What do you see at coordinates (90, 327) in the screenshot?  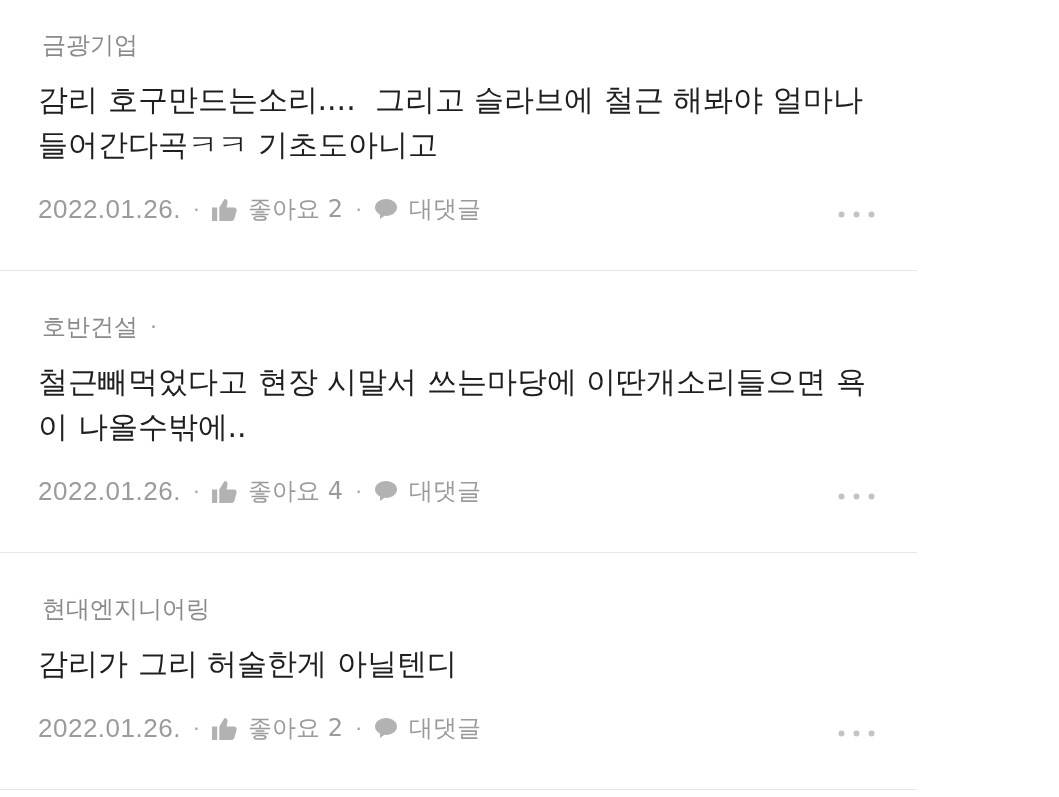 I see `author-name: 호반건설` at bounding box center [90, 327].